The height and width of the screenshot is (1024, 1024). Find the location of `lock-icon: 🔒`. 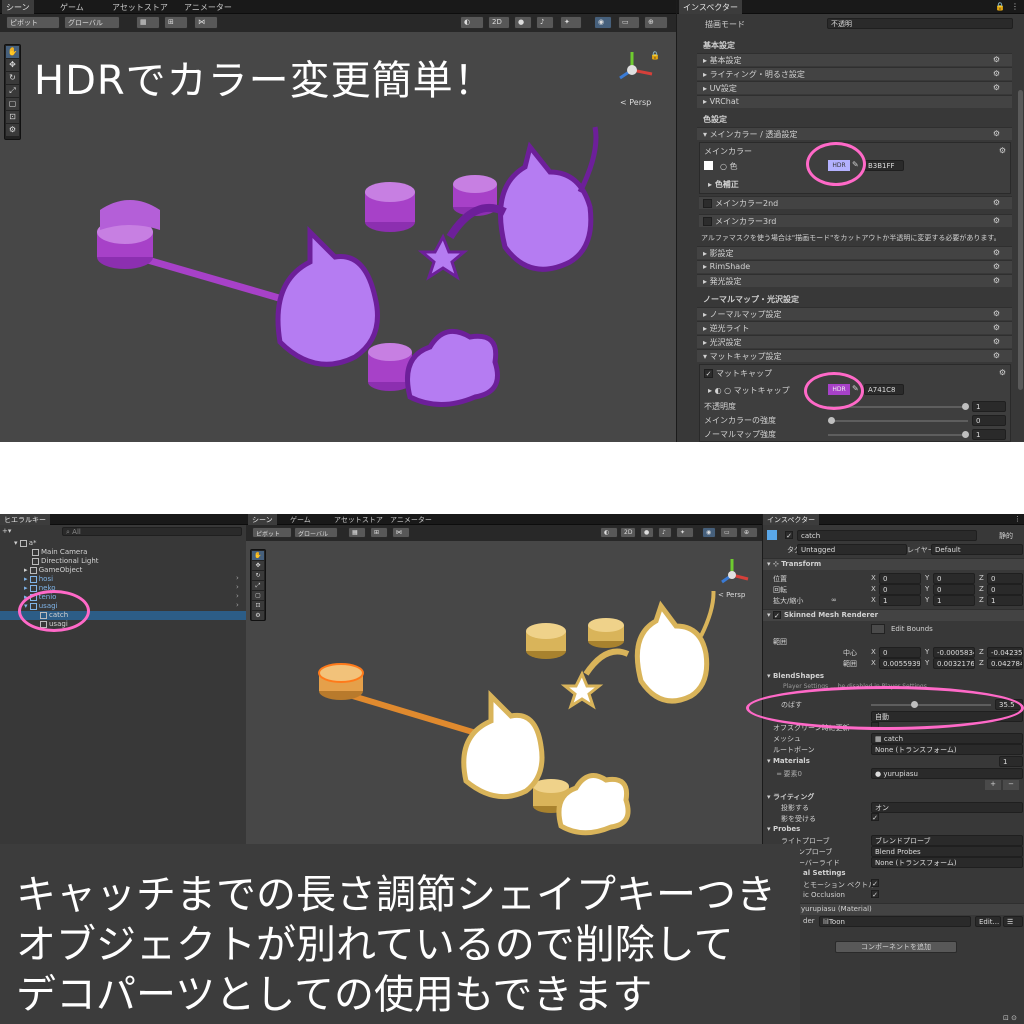

lock-icon: 🔒 is located at coordinates (1000, 6).